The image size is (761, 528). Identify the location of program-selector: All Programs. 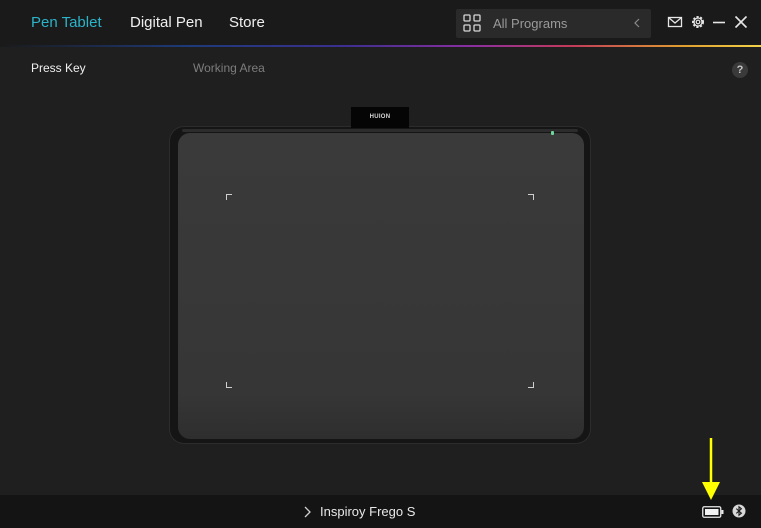
(553, 23).